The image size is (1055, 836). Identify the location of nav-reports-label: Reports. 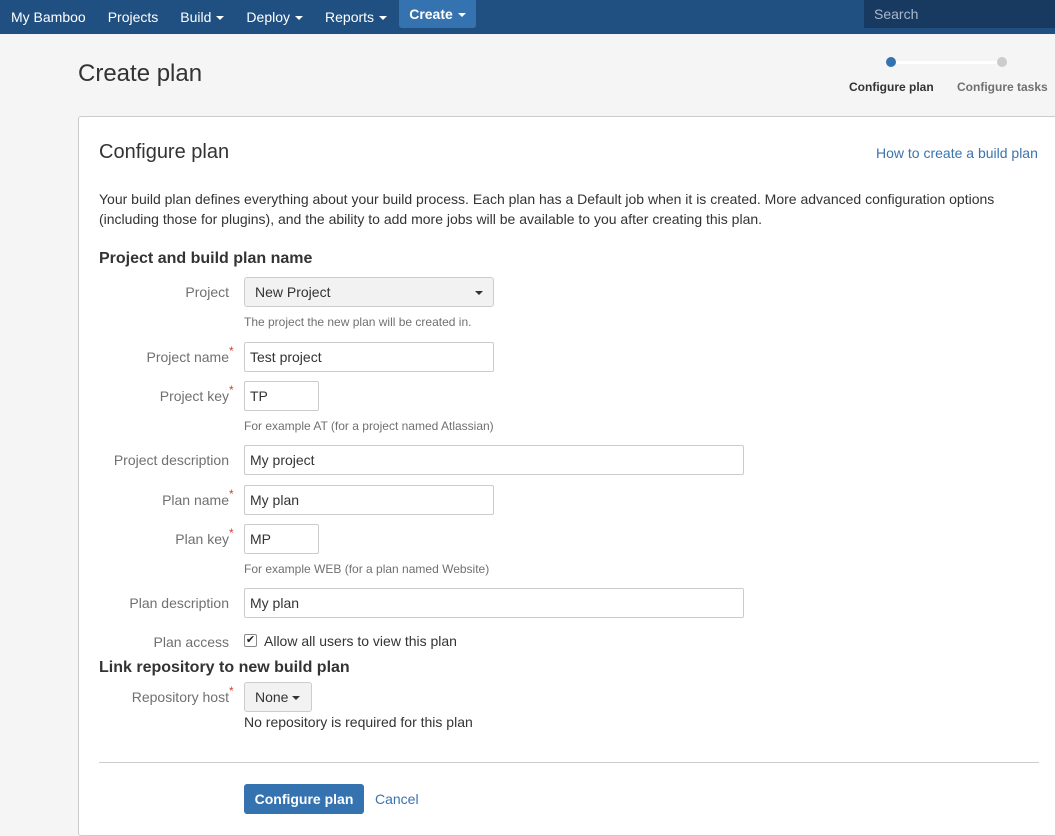
(350, 17).